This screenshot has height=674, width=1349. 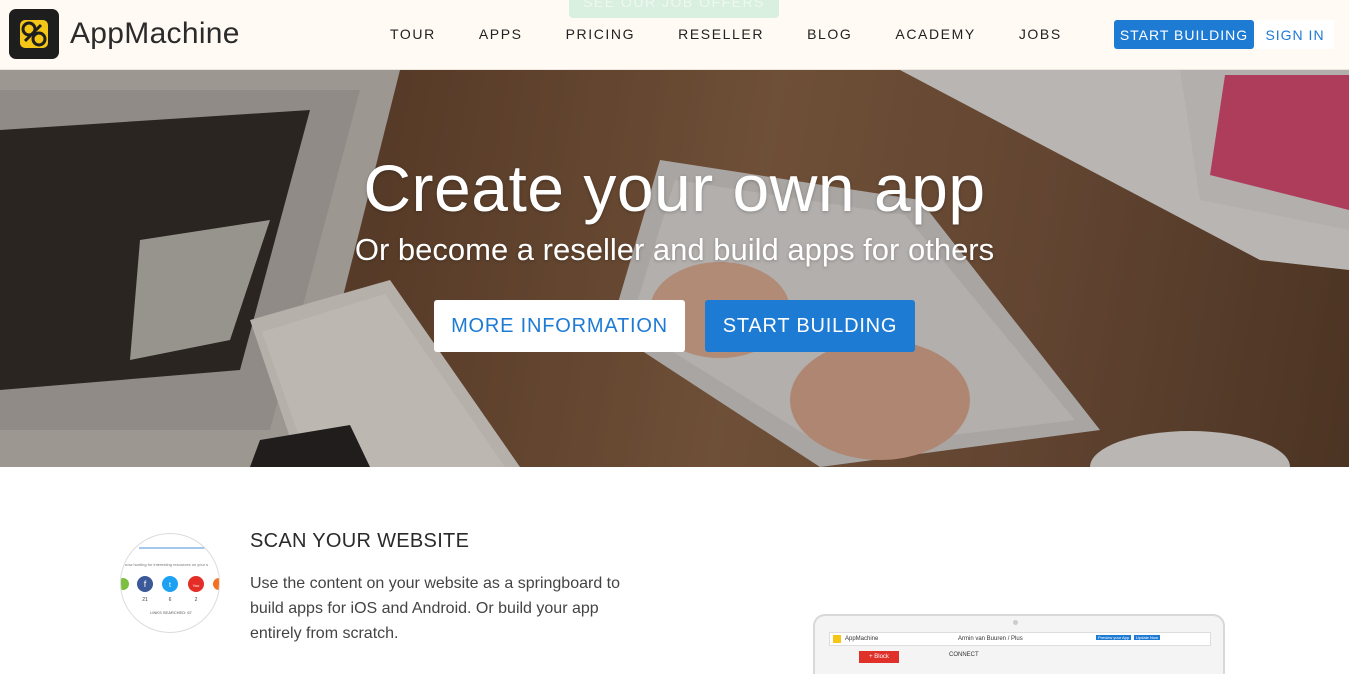 What do you see at coordinates (601, 34) in the screenshot?
I see `nav-pricing: PRICING` at bounding box center [601, 34].